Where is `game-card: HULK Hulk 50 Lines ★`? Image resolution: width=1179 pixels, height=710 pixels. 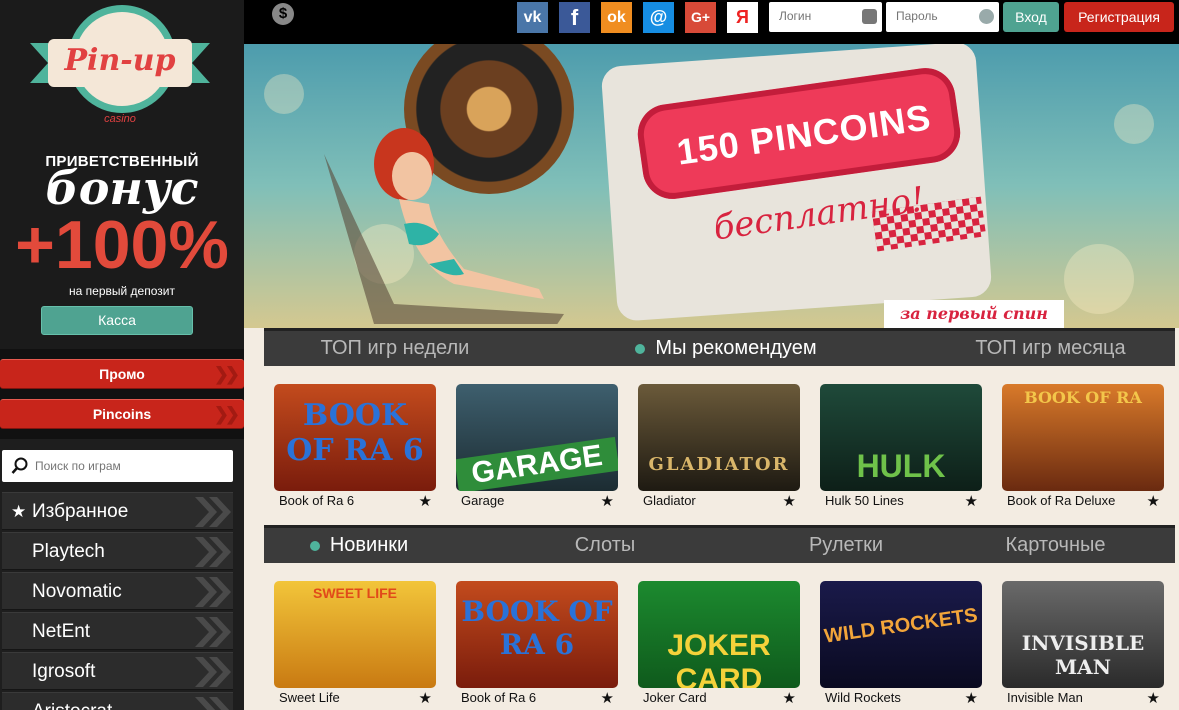
game-card: HULK Hulk 50 Lines ★ is located at coordinates (901, 449).